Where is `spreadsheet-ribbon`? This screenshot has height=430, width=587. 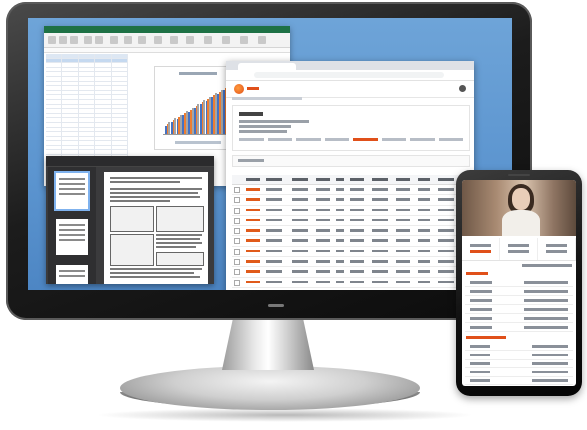 spreadsheet-ribbon is located at coordinates (167, 40).